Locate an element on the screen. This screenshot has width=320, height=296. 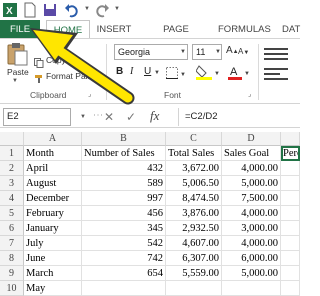
row-header: 5 is located at coordinates (12, 213).